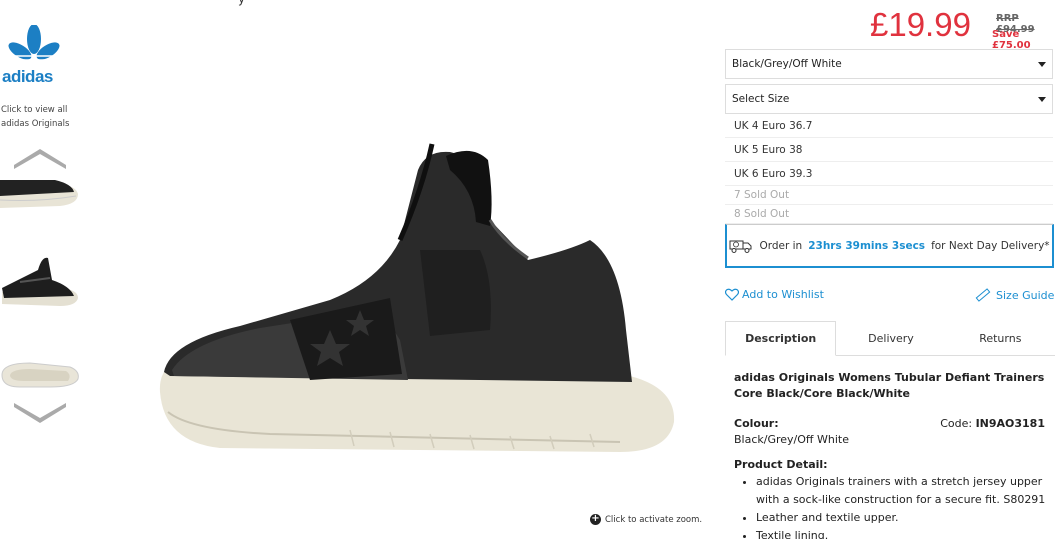 This screenshot has width=1055, height=539. I want to click on ruler-icon, so click(983, 295).